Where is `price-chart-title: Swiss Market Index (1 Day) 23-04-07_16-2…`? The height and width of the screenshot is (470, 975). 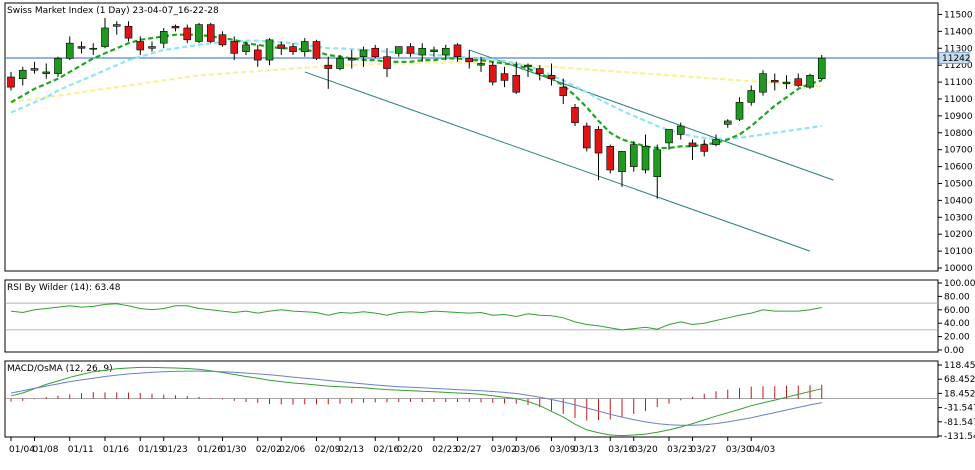
price-chart-title: Swiss Market Index (1 Day) 23-04-07_16-2… is located at coordinates (113, 11).